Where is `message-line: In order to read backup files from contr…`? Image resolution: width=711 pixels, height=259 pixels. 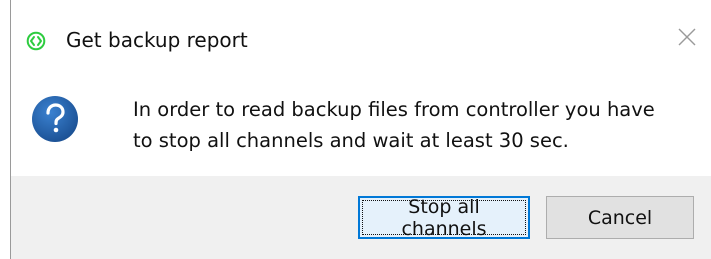
message-line: In order to read backup files from contr… is located at coordinates (394, 109).